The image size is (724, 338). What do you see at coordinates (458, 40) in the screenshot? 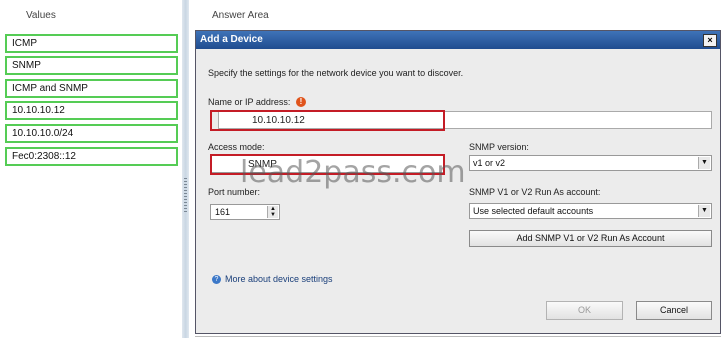
I see `dialog-titlebar: Add a Device ×` at bounding box center [458, 40].